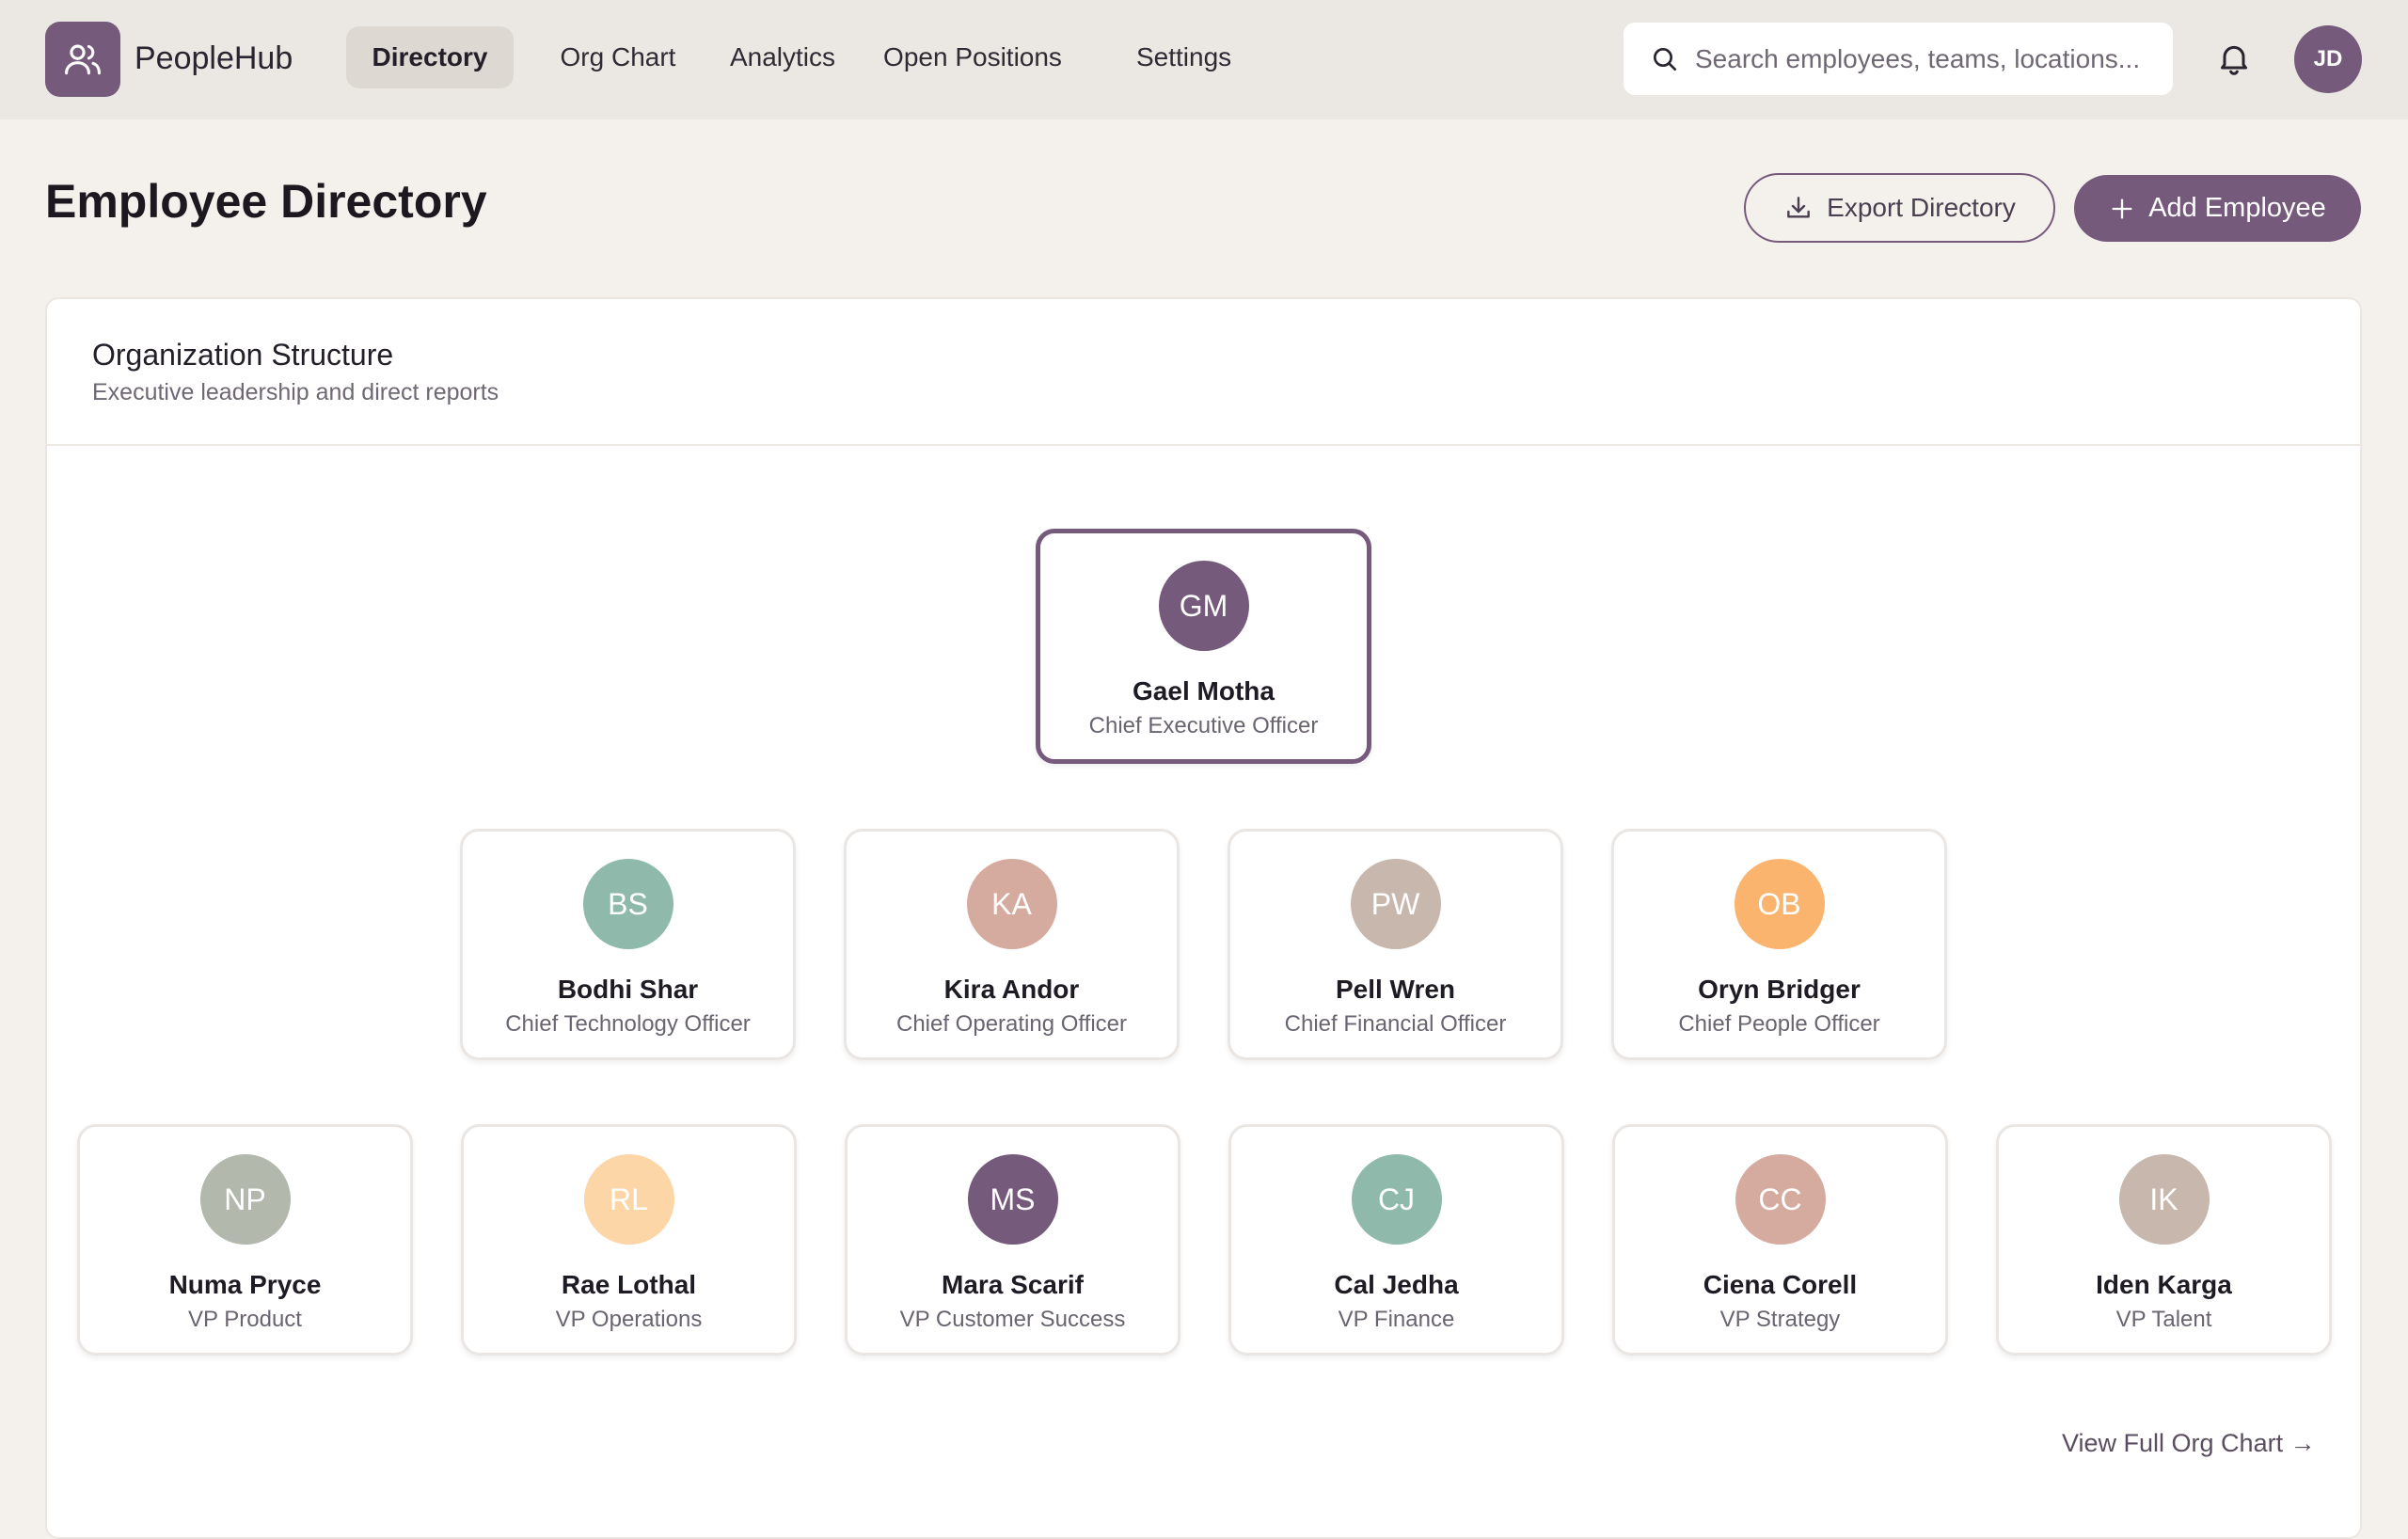  I want to click on employee-name: Gael Motha, so click(1204, 691).